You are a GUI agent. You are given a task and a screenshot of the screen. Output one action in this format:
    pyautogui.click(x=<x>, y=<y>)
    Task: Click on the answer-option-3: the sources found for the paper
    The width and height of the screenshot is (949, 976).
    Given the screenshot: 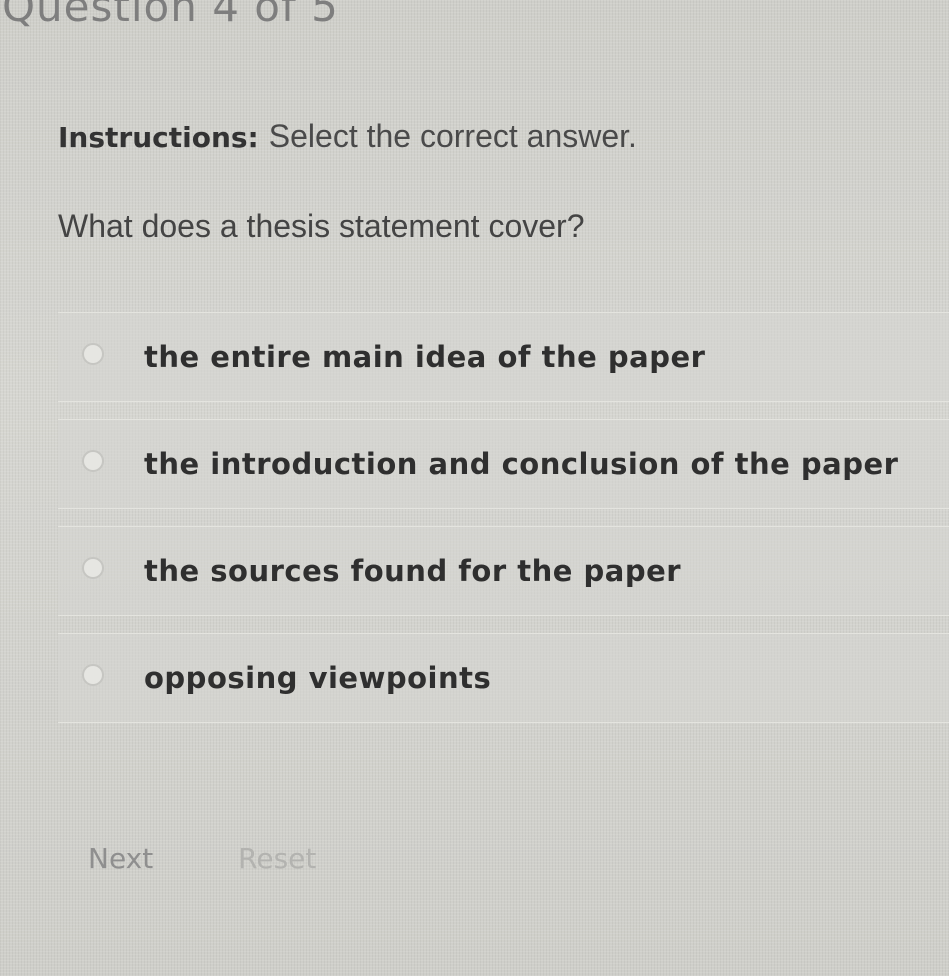 What is the action you would take?
    pyautogui.click(x=503, y=571)
    